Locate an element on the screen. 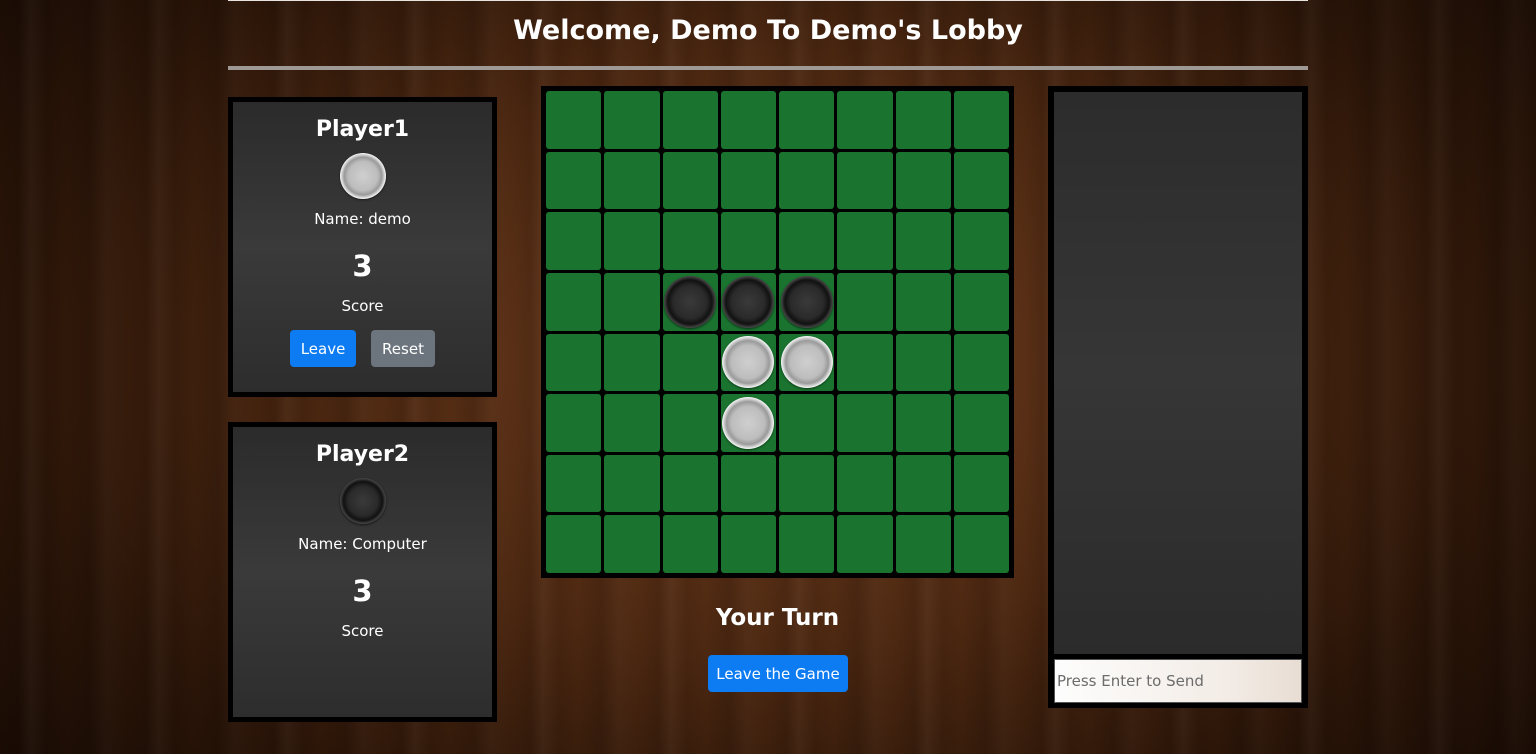 This screenshot has height=754, width=1536. black-disc-icon is located at coordinates (363, 501).